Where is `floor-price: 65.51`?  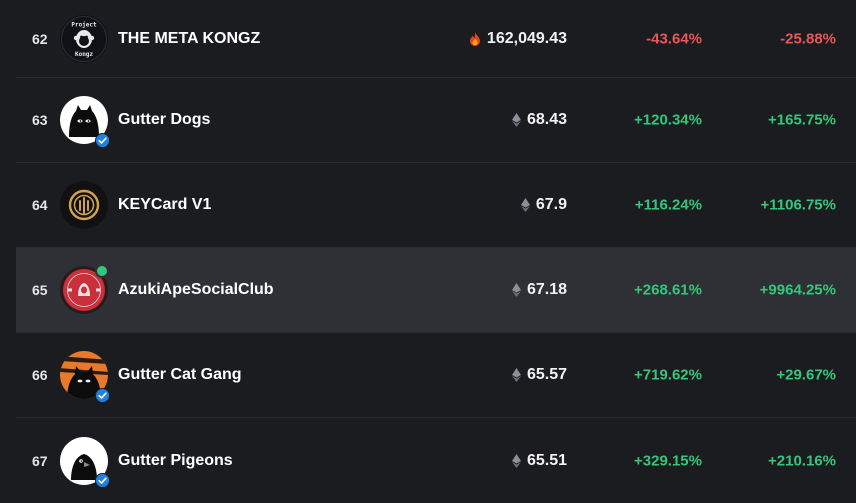 floor-price: 65.51 is located at coordinates (539, 460).